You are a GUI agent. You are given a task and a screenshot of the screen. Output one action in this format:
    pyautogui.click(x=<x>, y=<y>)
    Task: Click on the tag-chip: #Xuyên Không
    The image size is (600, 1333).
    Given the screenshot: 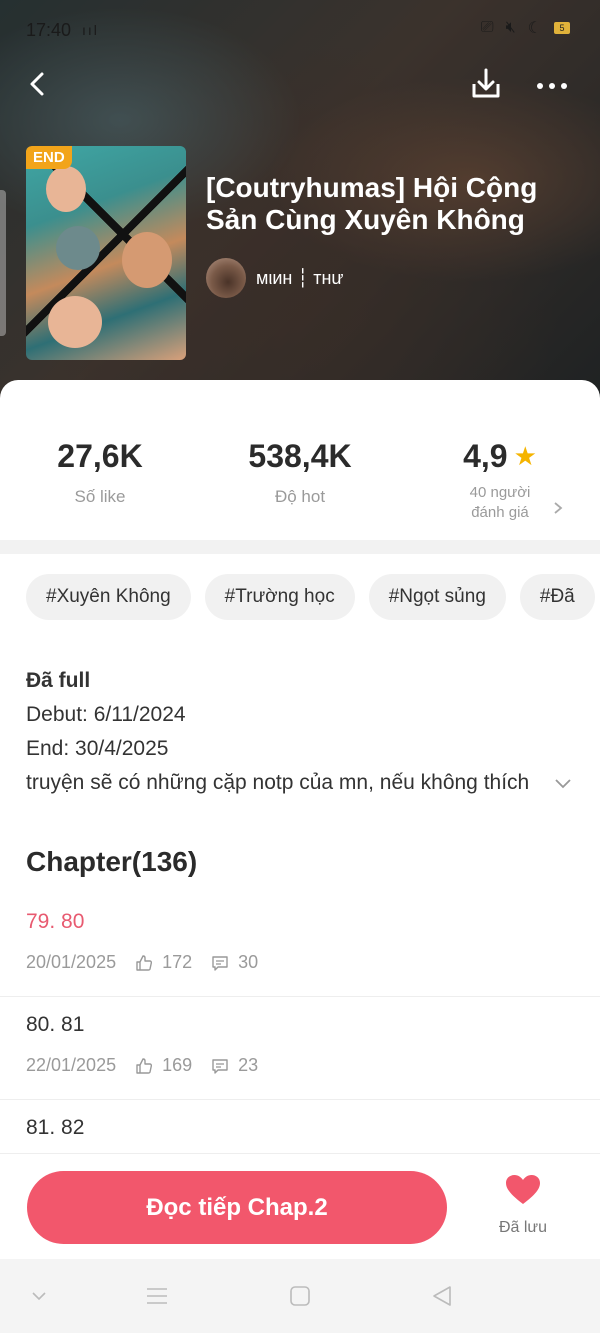 What is the action you would take?
    pyautogui.click(x=108, y=597)
    